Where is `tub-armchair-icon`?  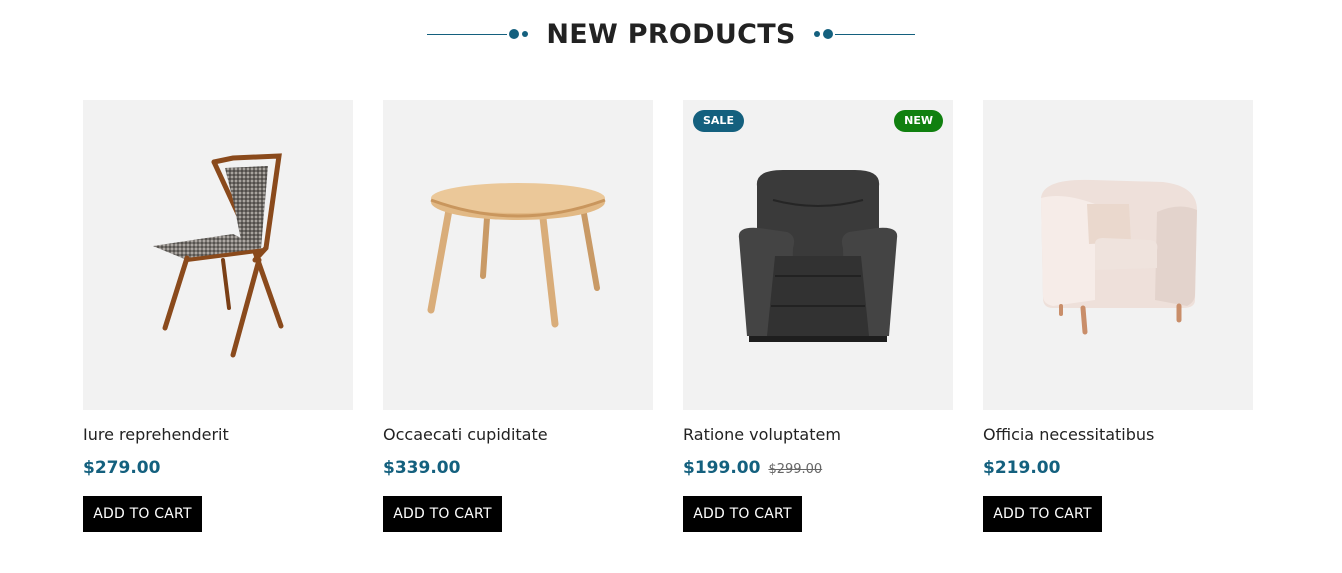
tub-armchair-icon is located at coordinates (1119, 257).